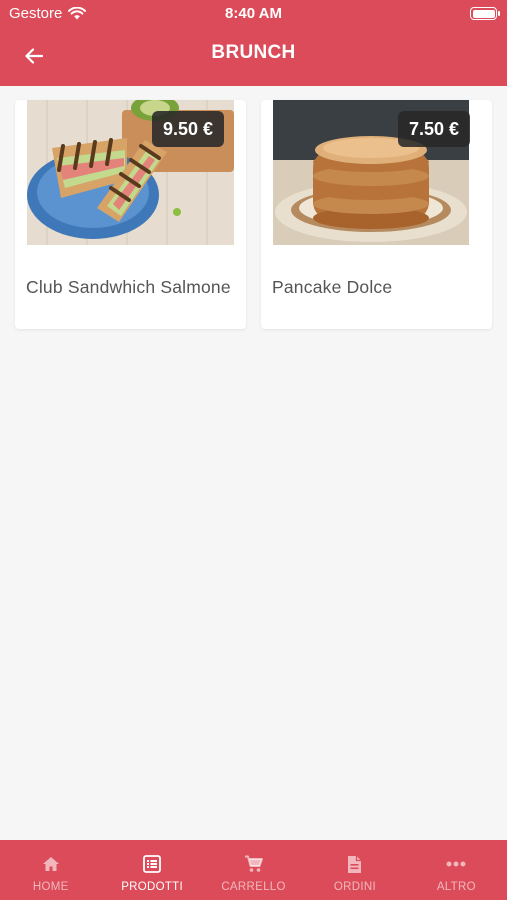 The width and height of the screenshot is (507, 900). Describe the element at coordinates (456, 864) in the screenshot. I see `more-icon` at that location.